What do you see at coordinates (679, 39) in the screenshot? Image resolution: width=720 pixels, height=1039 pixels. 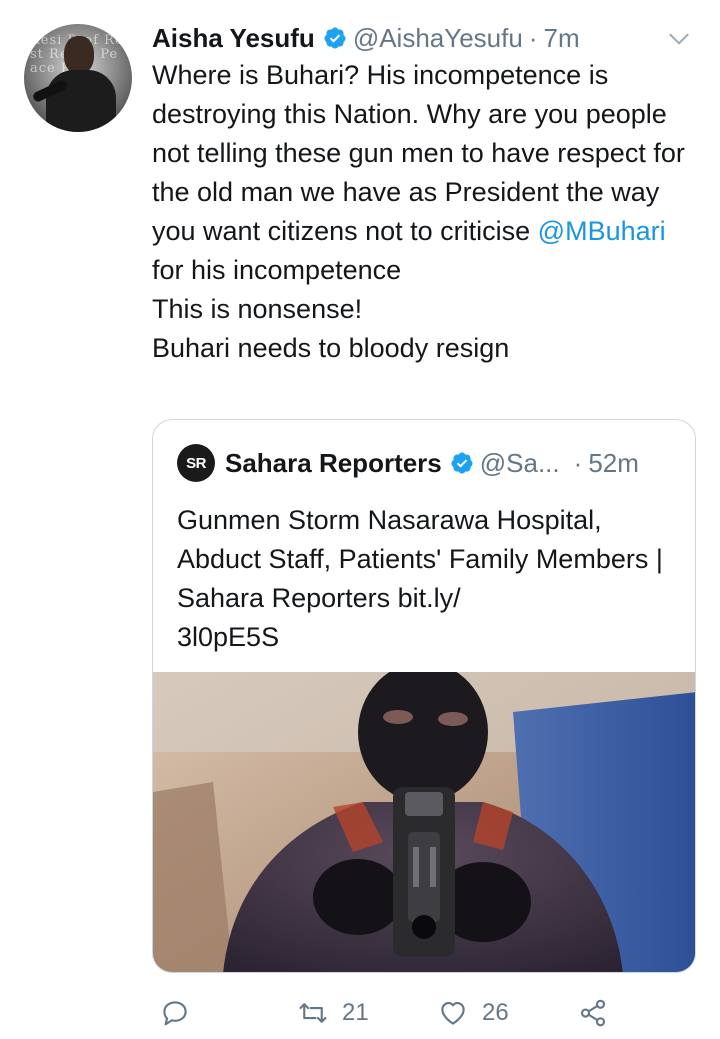 I see `chevron-down-icon` at bounding box center [679, 39].